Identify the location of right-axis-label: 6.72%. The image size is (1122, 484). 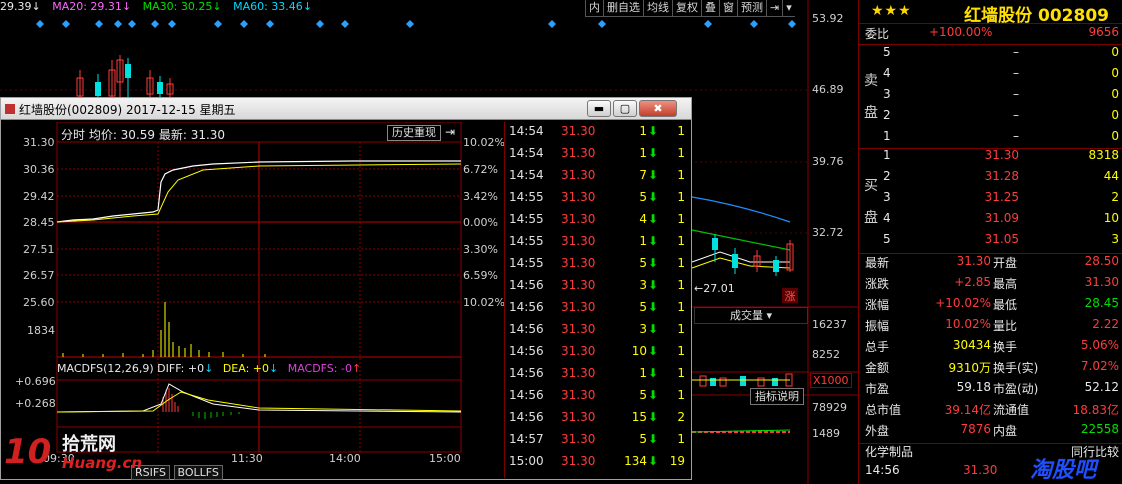
(480, 169).